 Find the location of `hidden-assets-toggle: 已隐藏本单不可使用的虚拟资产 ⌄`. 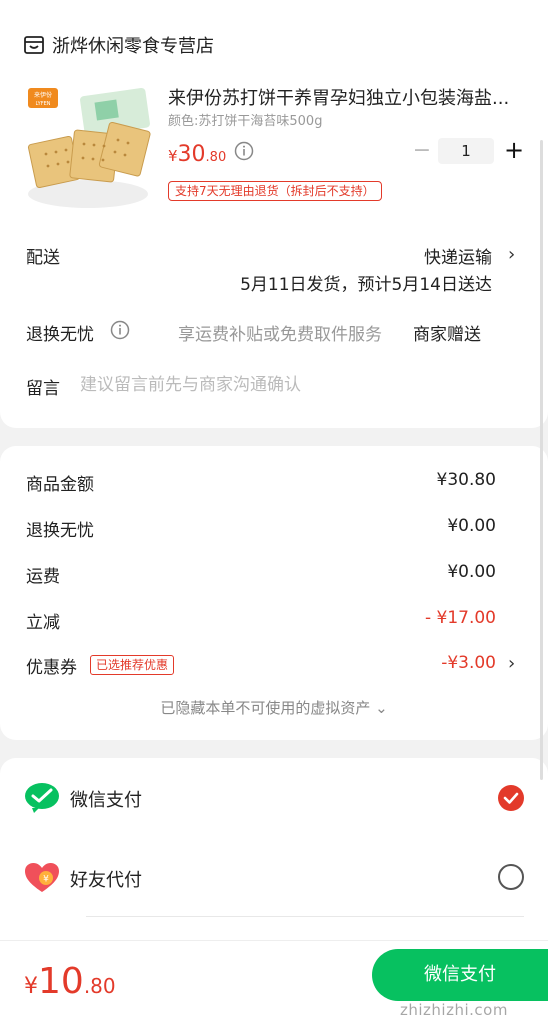

hidden-assets-toggle: 已隐藏本单不可使用的虚拟资产 ⌄ is located at coordinates (274, 707).